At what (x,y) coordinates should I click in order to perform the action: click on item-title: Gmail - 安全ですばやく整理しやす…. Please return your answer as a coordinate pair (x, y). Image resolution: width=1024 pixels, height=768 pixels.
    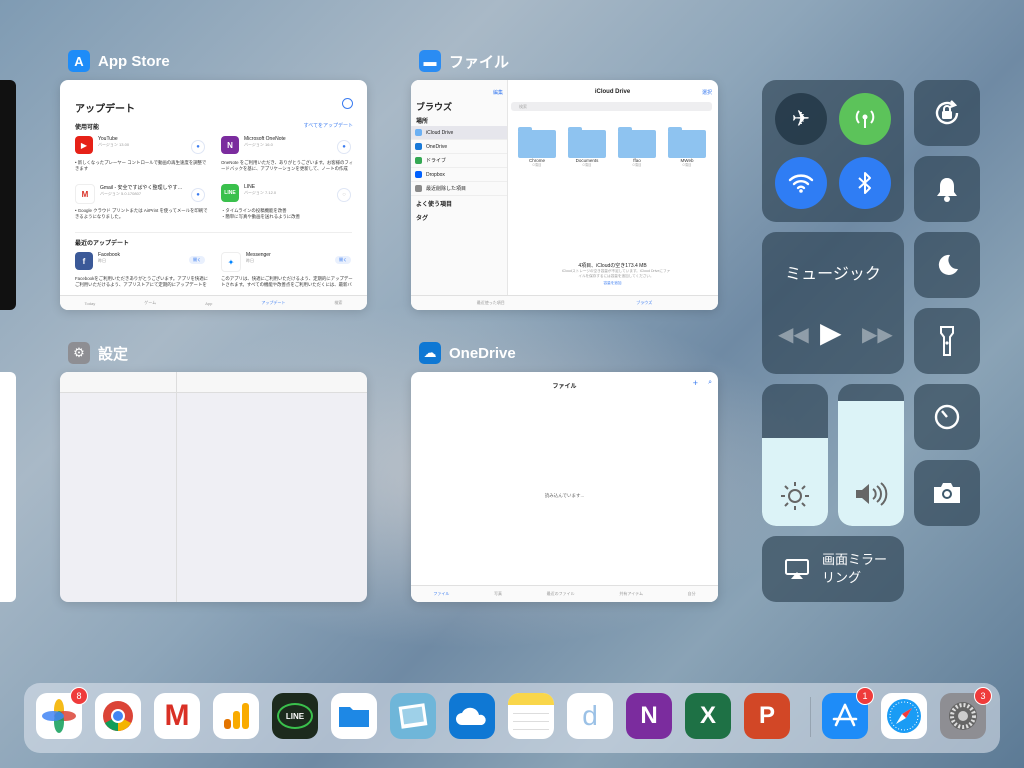
    Looking at the image, I should click on (141, 188).